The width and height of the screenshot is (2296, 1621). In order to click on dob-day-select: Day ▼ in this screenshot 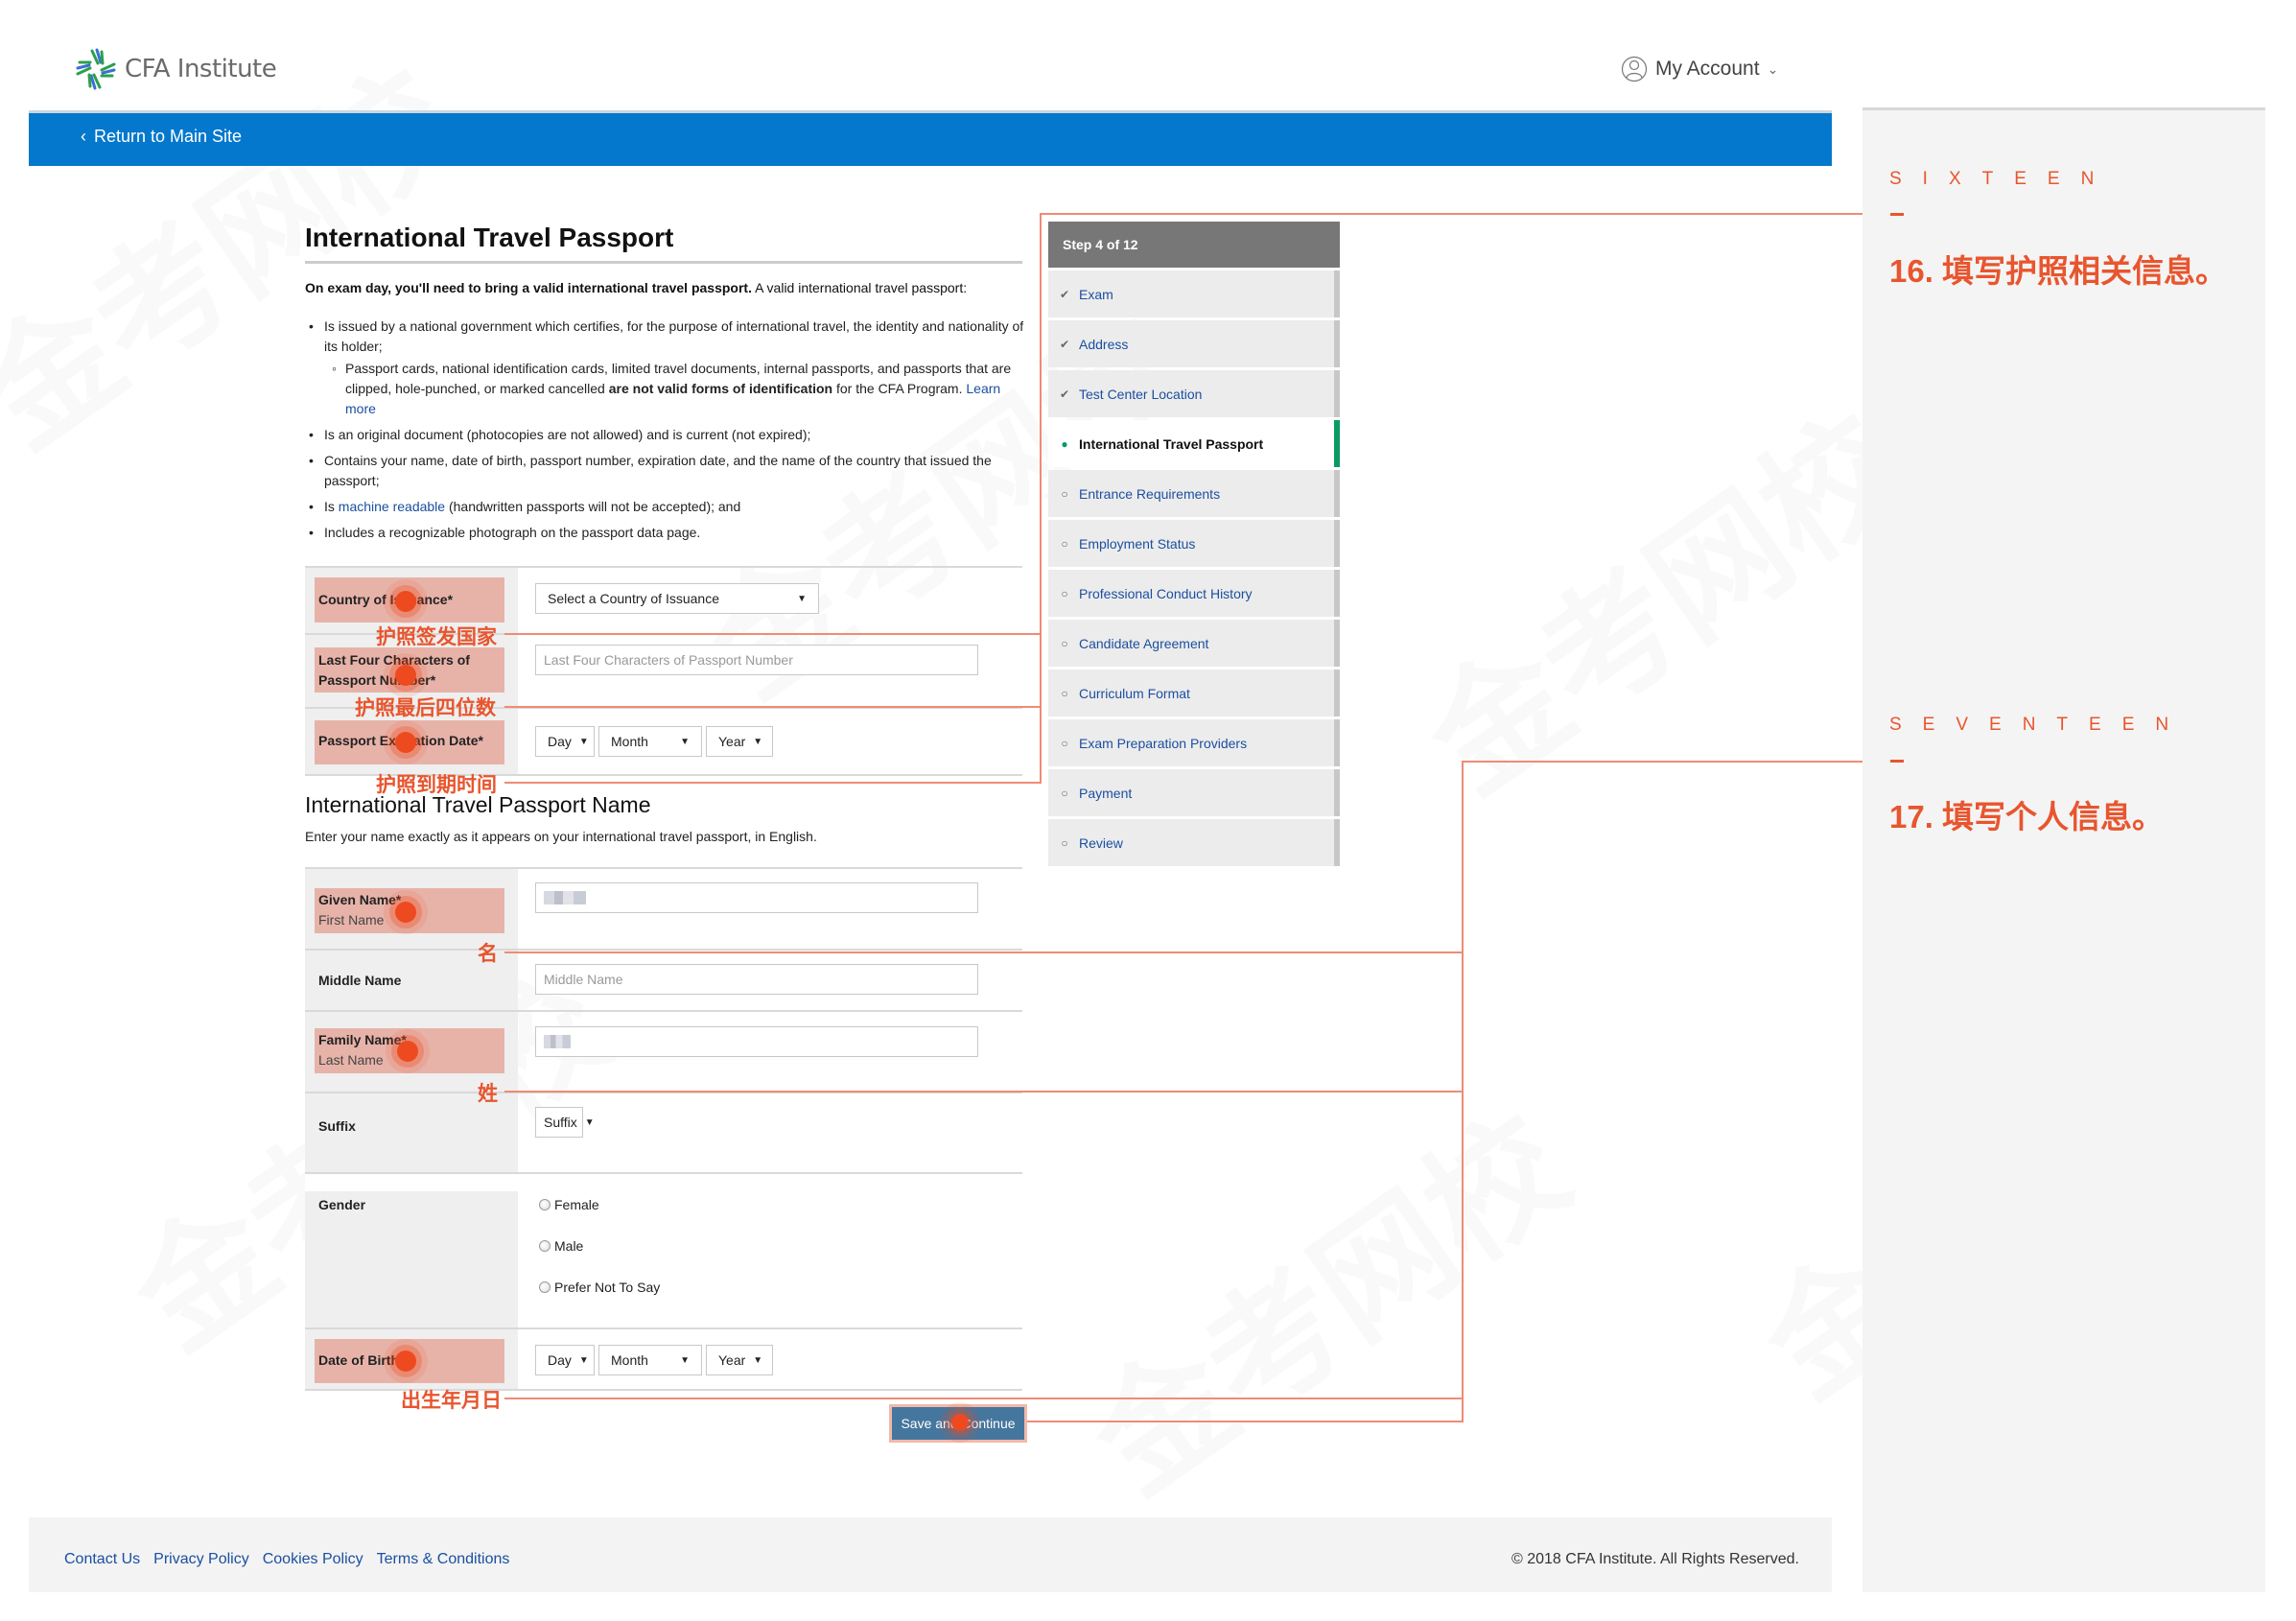, I will do `click(565, 1360)`.